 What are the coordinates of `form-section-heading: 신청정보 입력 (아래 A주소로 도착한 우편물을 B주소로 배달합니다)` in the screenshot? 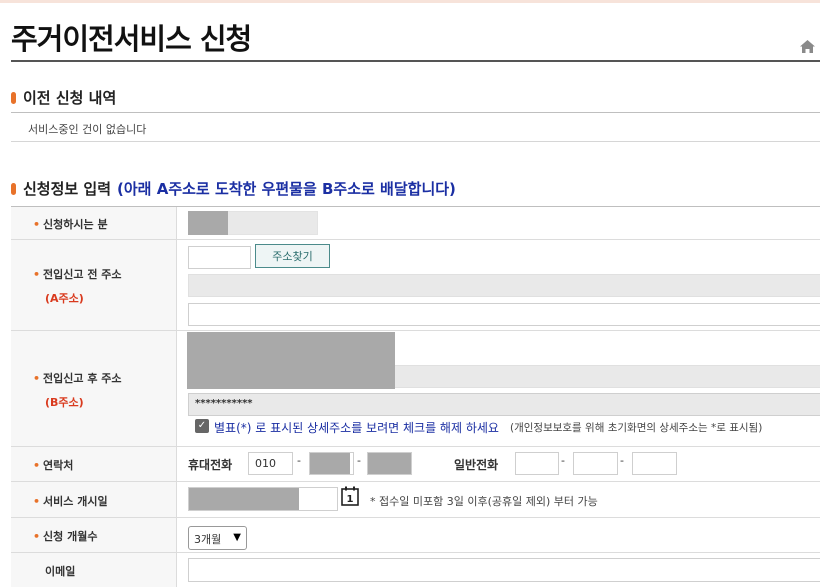 It's located at (233, 188).